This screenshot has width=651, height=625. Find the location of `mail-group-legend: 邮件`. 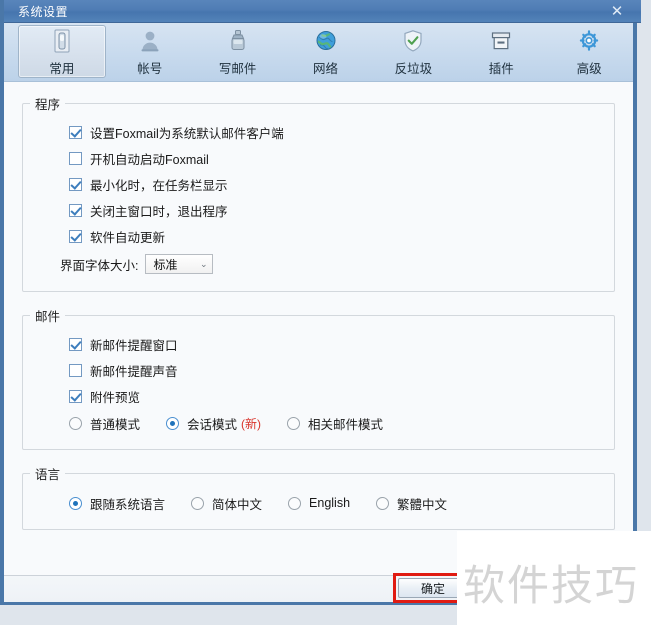

mail-group-legend: 邮件 is located at coordinates (48, 317).